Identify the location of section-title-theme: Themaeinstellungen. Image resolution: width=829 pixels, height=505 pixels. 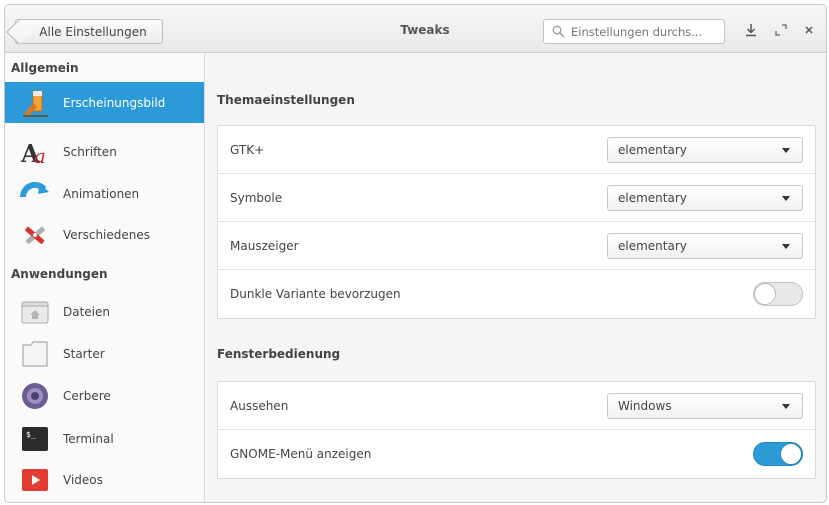
(286, 100).